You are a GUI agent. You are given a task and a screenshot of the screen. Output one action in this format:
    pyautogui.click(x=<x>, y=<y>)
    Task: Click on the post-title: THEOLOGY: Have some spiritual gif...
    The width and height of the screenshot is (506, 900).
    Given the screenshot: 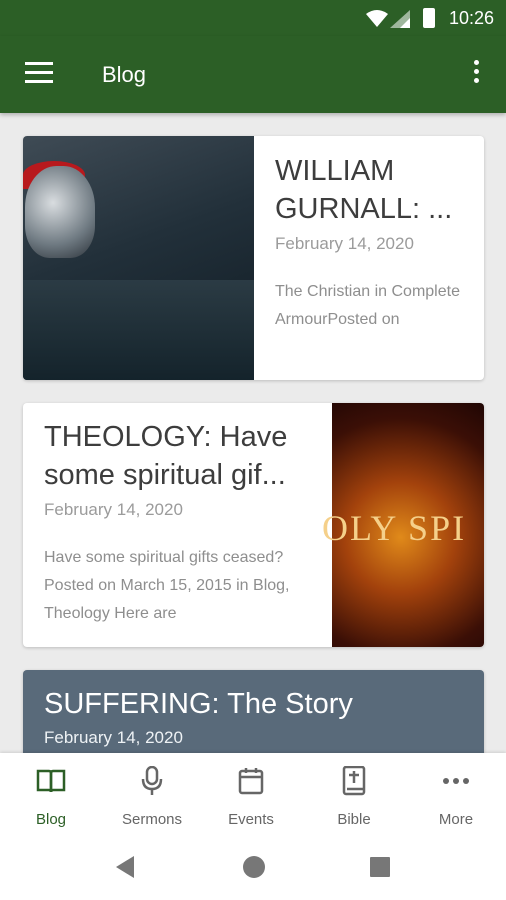 What is the action you would take?
    pyautogui.click(x=166, y=456)
    